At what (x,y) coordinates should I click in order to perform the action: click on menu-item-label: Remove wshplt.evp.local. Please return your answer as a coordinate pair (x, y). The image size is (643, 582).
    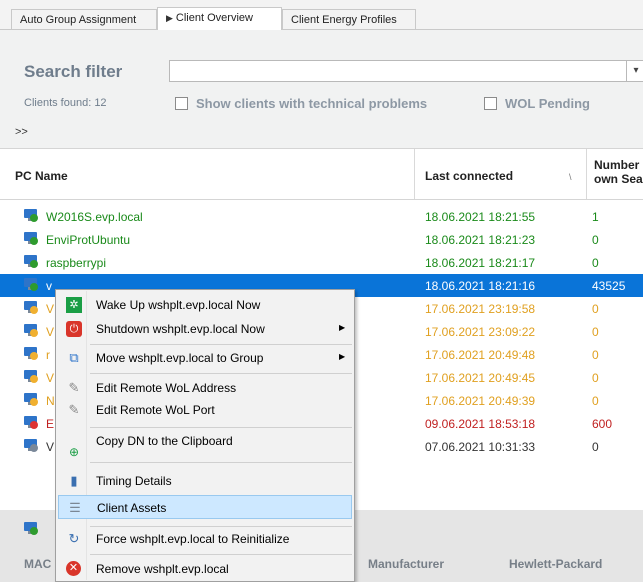
    Looking at the image, I should click on (162, 569).